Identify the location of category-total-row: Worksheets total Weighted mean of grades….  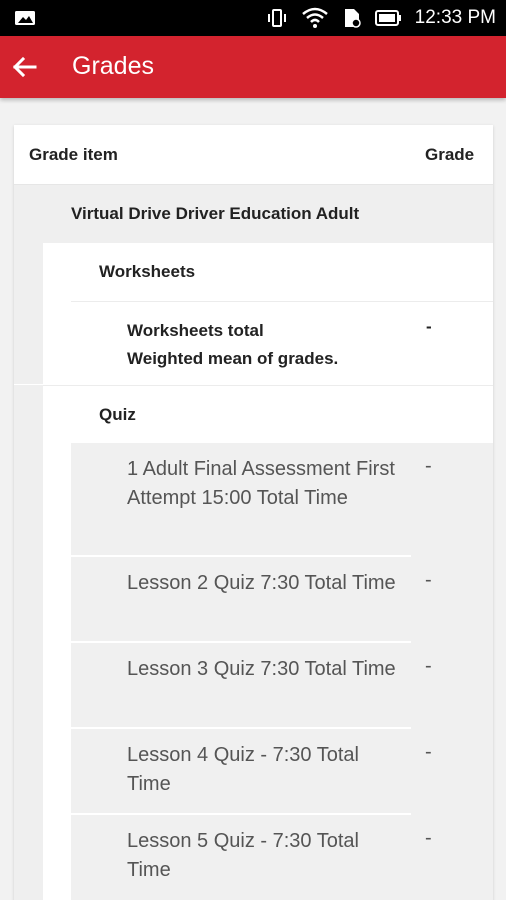
(282, 343).